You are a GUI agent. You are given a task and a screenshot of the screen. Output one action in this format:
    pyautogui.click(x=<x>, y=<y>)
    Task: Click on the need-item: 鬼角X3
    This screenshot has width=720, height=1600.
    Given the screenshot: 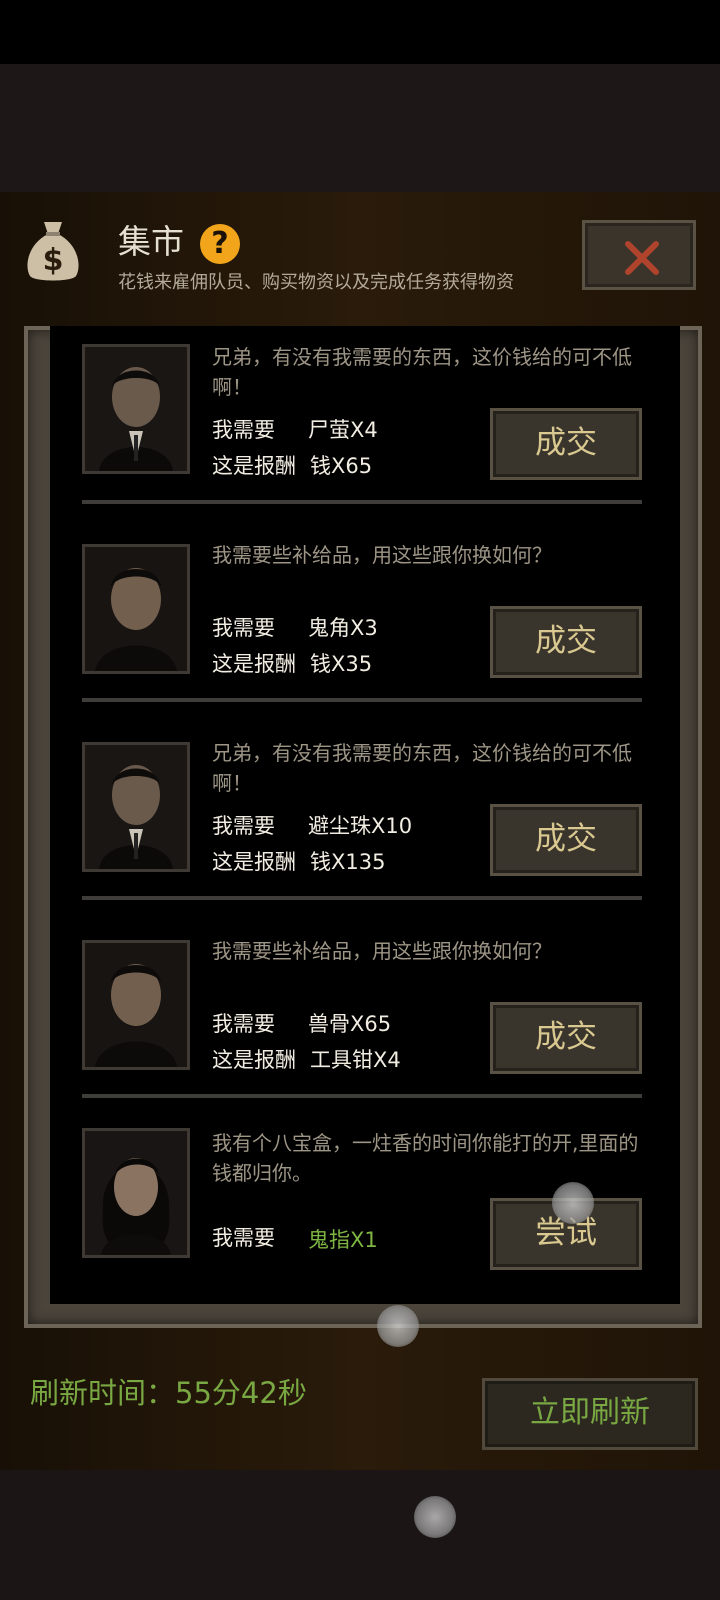 What is the action you would take?
    pyautogui.click(x=343, y=628)
    